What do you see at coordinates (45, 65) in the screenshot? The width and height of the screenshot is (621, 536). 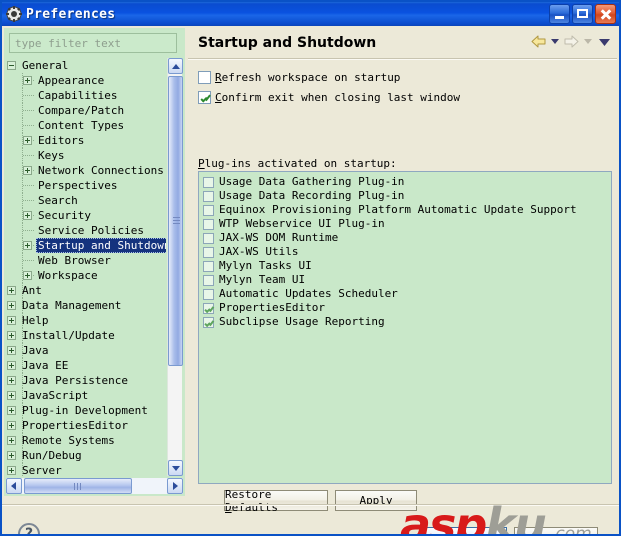 I see `tree-item-label: General` at bounding box center [45, 65].